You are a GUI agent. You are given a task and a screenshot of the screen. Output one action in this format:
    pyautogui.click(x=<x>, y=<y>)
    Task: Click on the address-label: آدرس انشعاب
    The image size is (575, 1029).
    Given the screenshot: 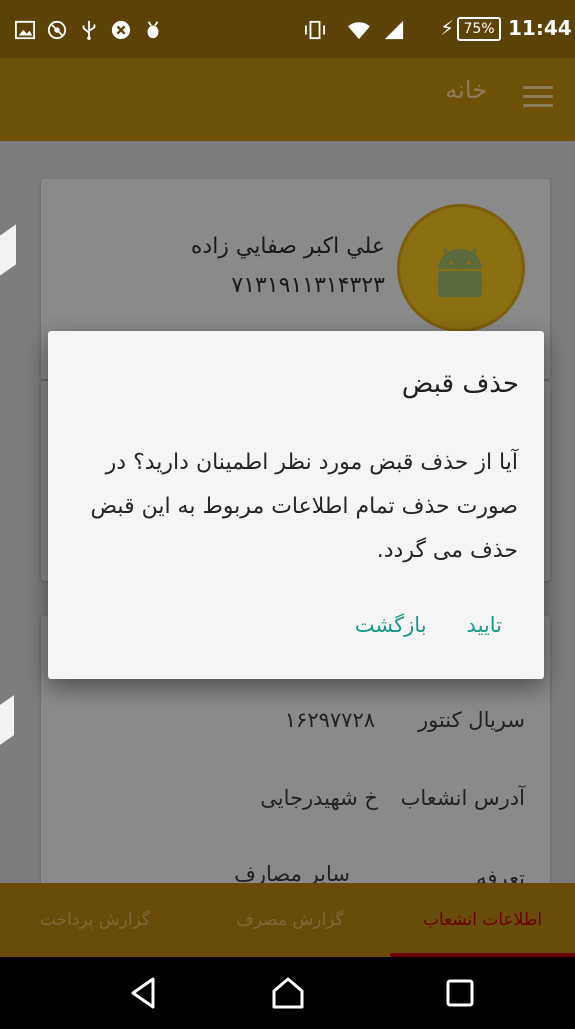 What is the action you would take?
    pyautogui.click(x=462, y=798)
    